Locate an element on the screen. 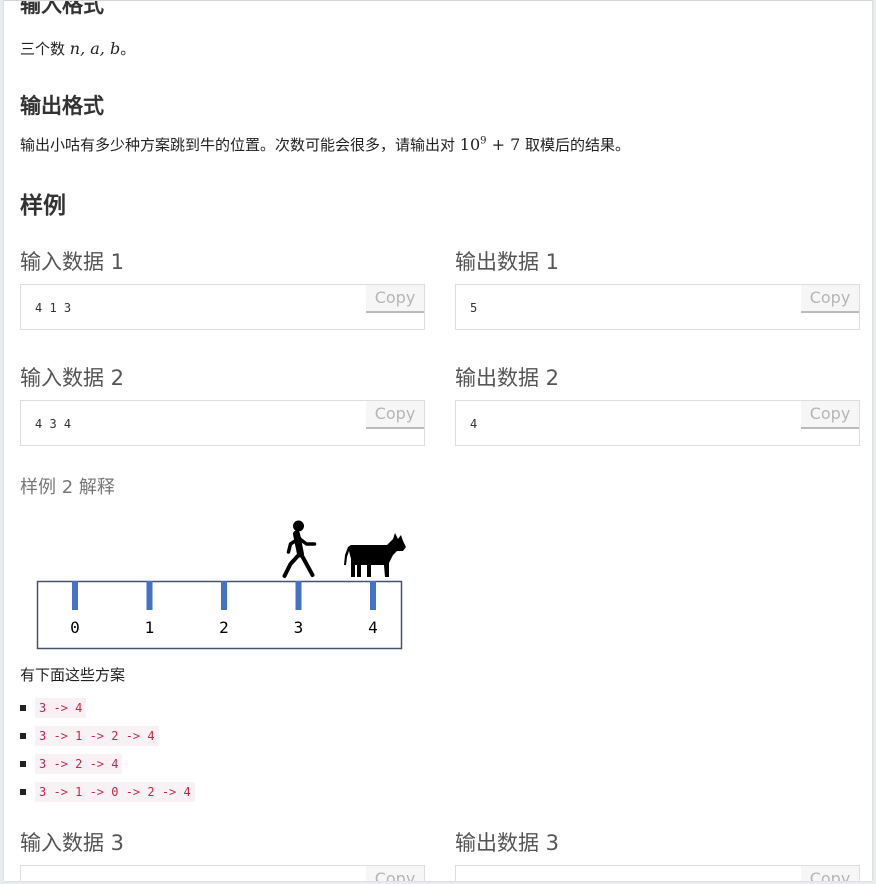 The height and width of the screenshot is (884, 876). sample-3-input-title: 输入数据 3 is located at coordinates (72, 843).